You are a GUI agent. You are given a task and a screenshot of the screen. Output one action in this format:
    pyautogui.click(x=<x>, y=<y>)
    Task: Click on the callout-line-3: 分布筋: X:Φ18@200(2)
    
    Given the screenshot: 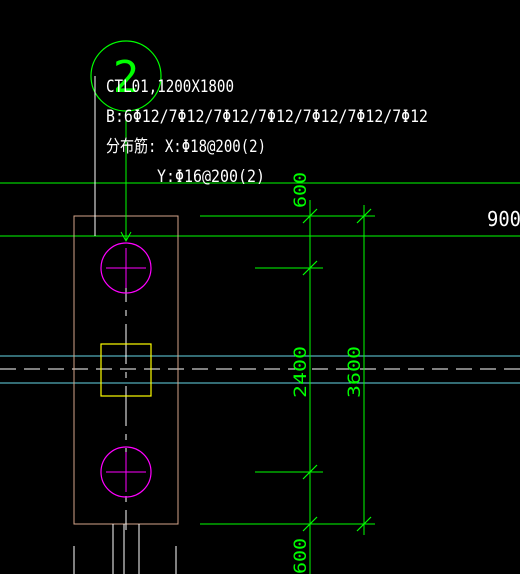 What is the action you would take?
    pyautogui.click(x=186, y=147)
    